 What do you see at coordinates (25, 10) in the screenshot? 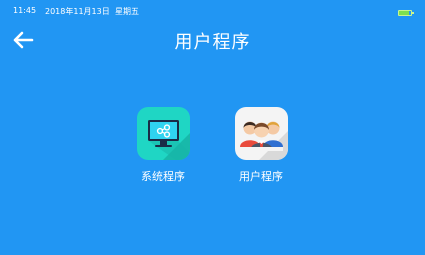
I see `status-time: 11:45` at bounding box center [25, 10].